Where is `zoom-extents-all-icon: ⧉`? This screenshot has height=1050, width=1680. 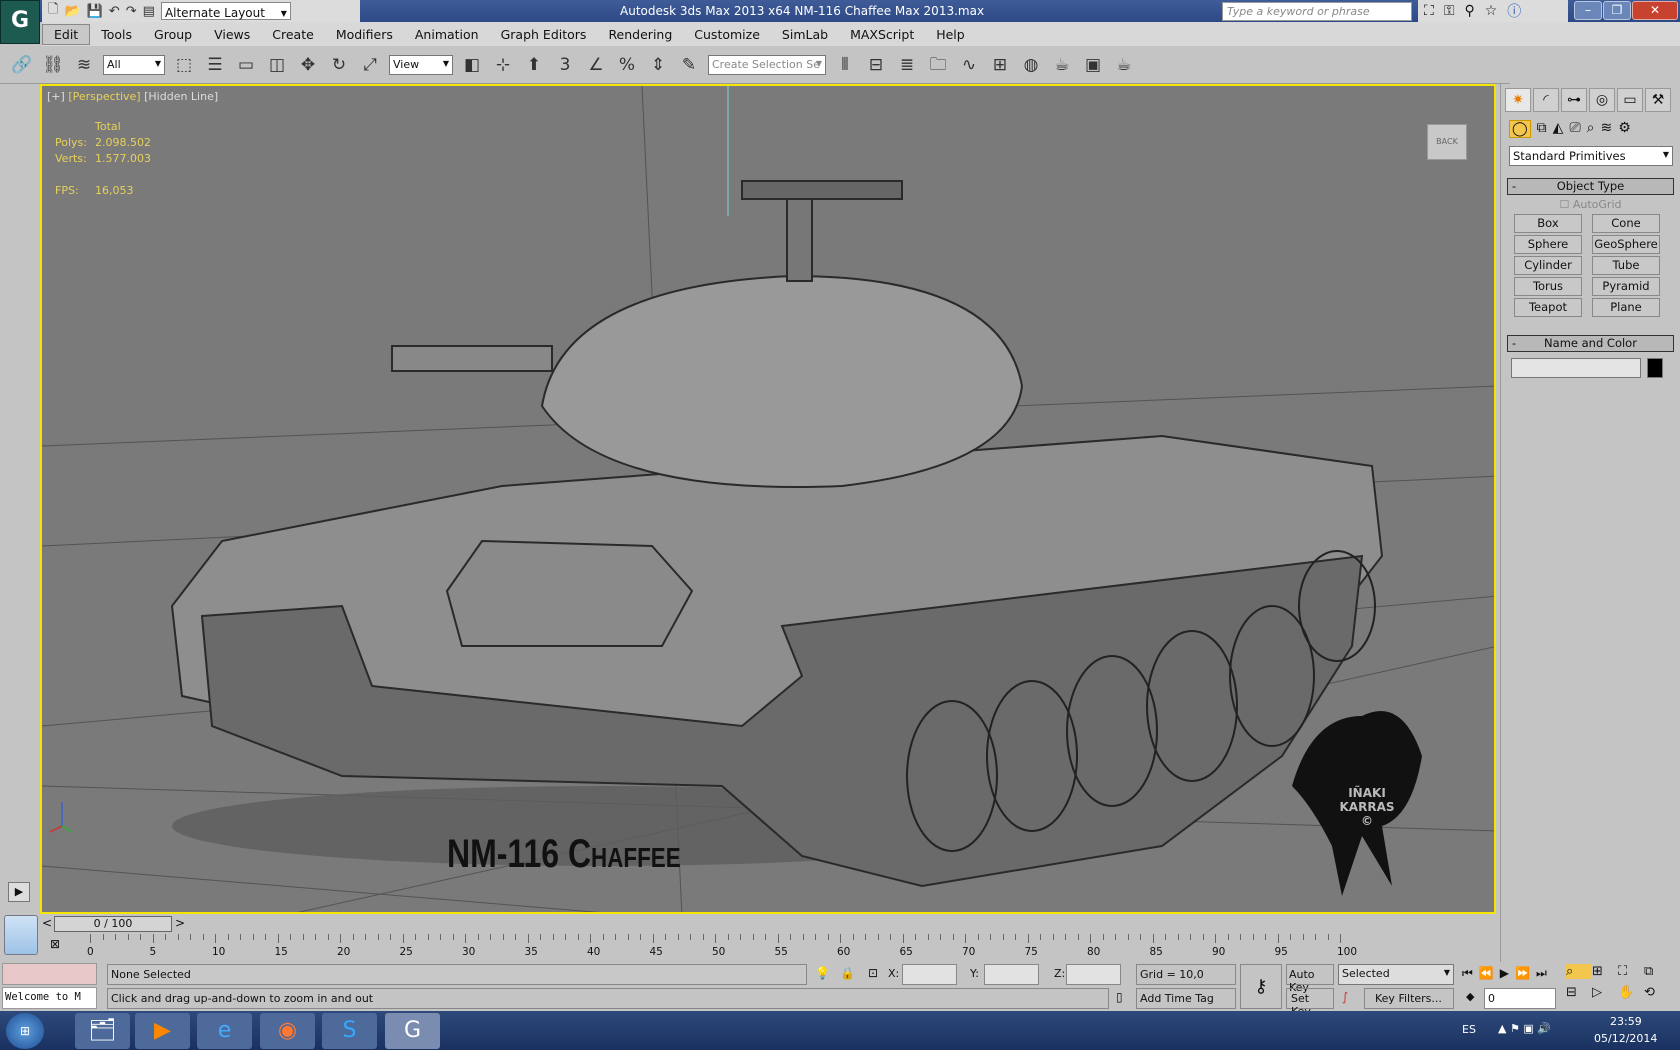
zoom-extents-all-icon: ⧉ is located at coordinates (1657, 971).